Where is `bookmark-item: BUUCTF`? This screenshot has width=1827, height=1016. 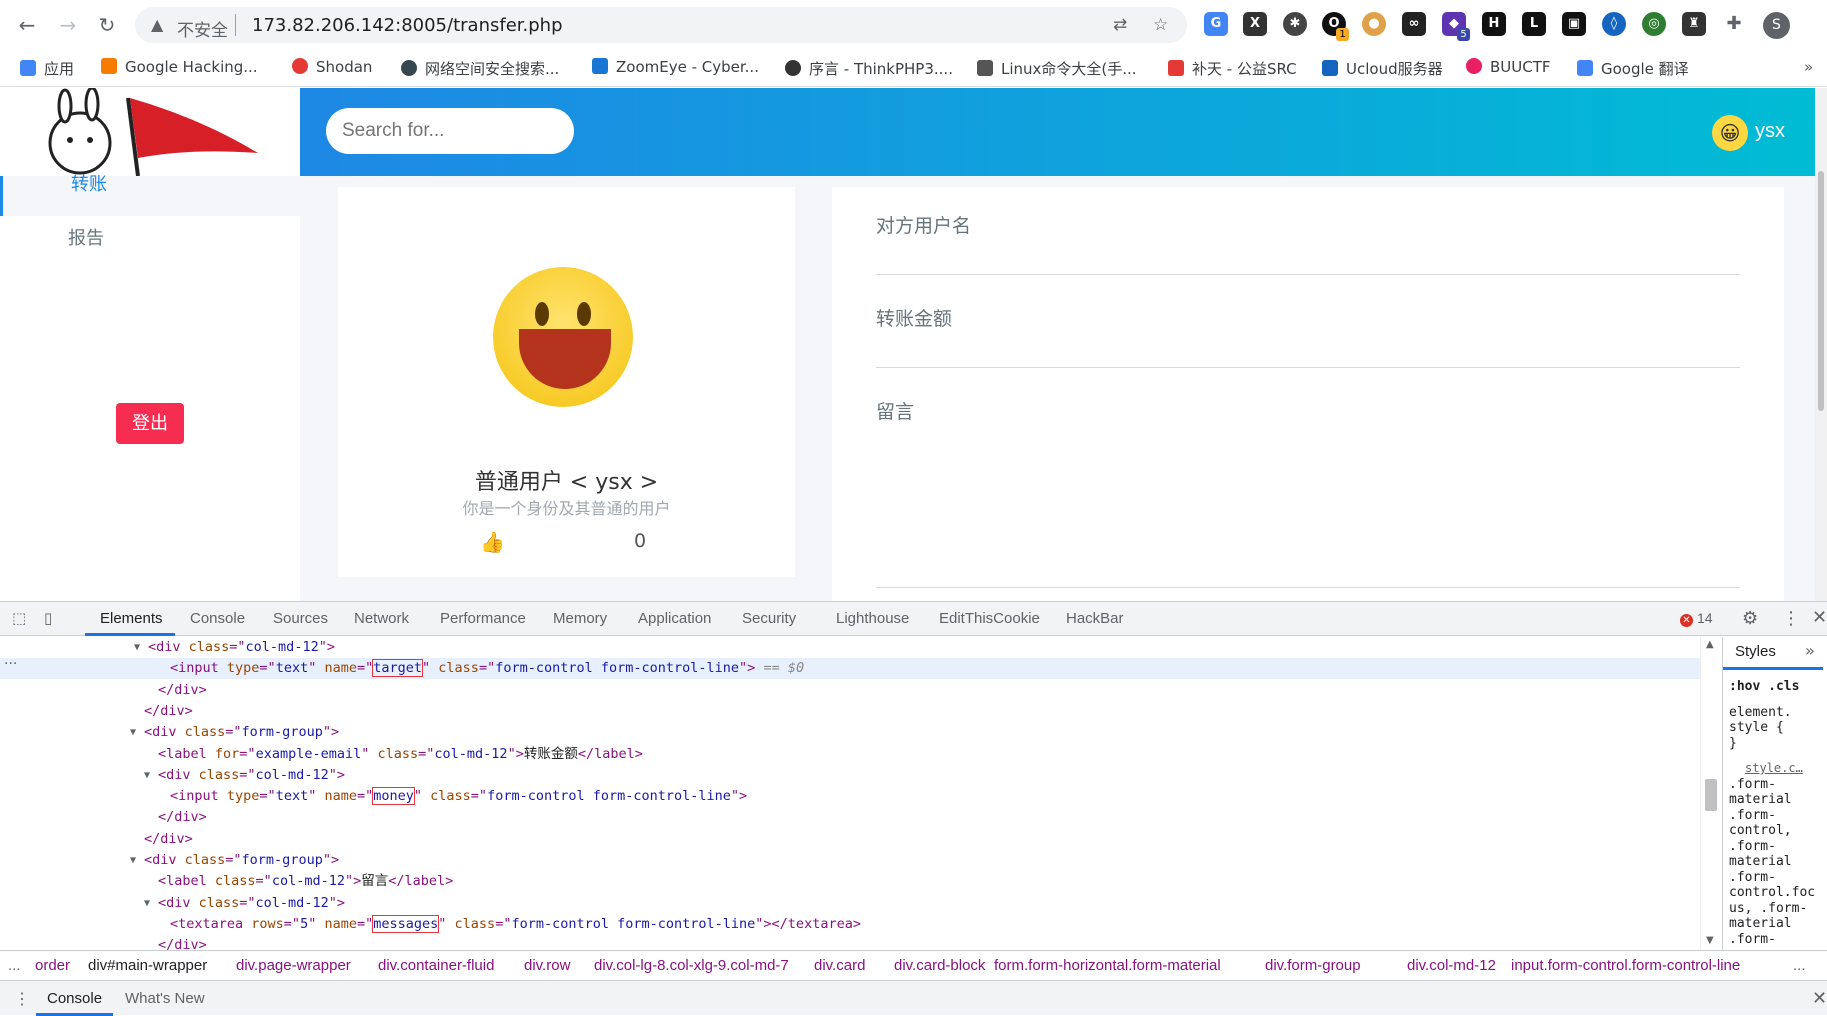 bookmark-item: BUUCTF is located at coordinates (1508, 69).